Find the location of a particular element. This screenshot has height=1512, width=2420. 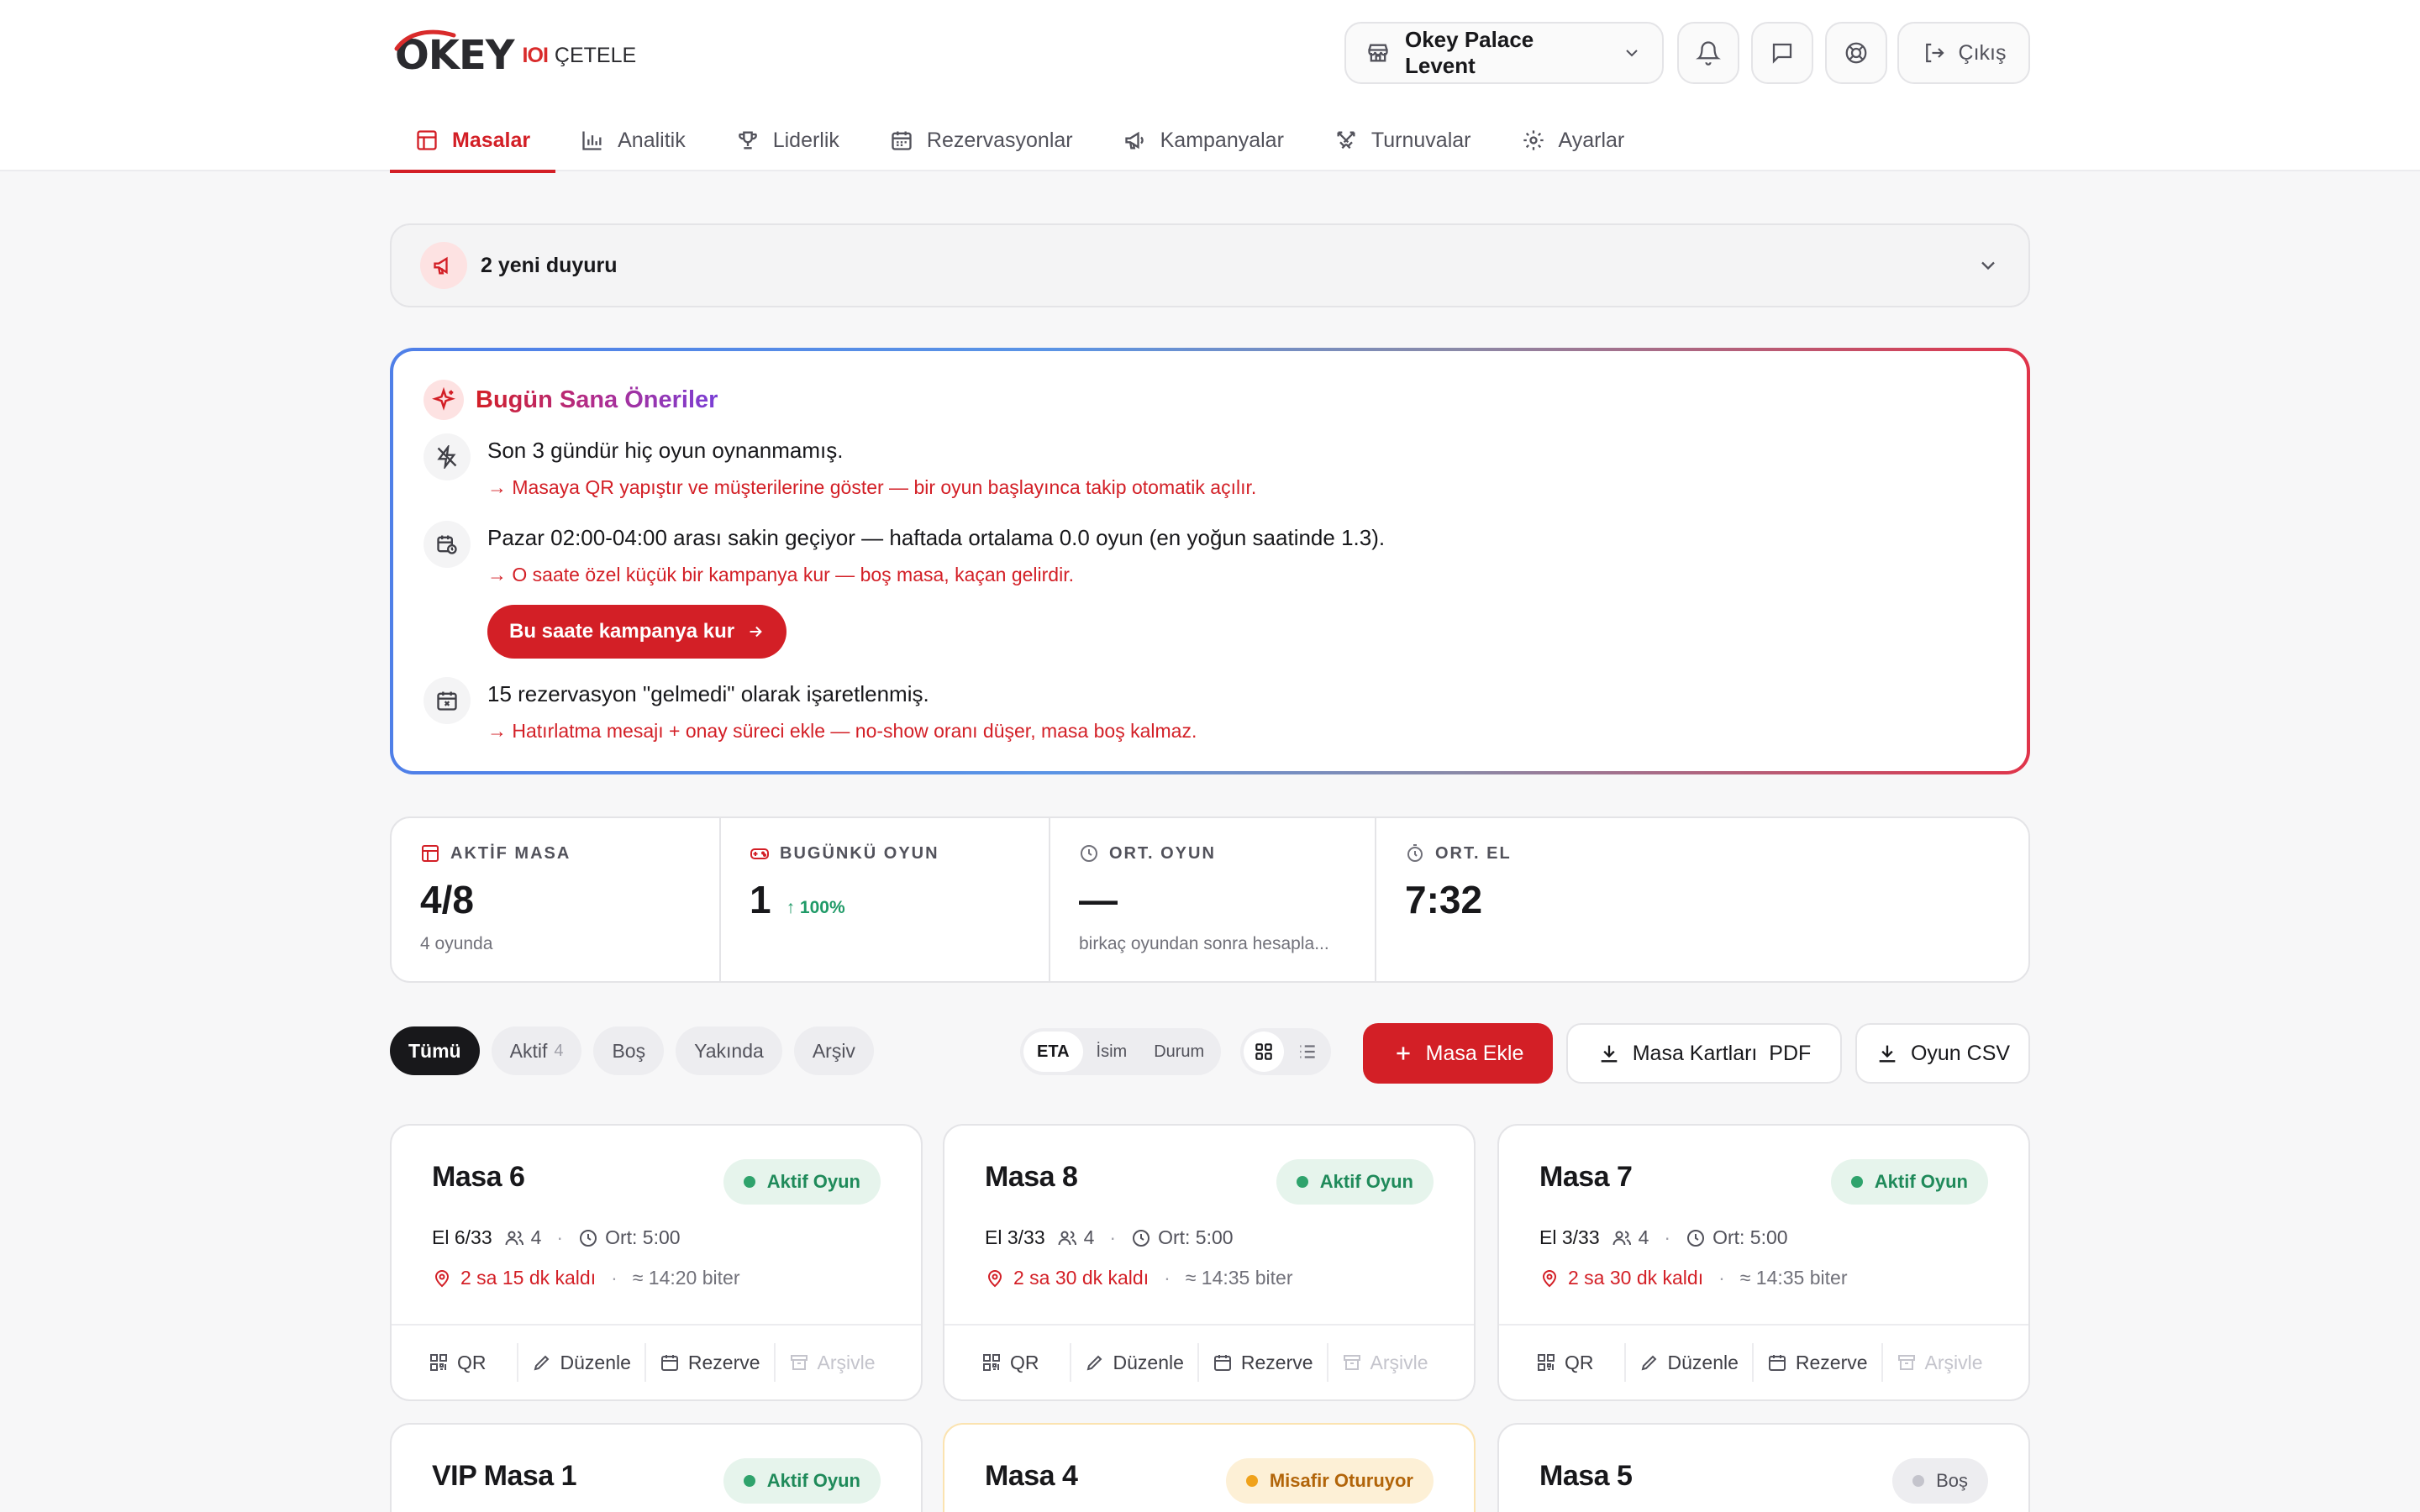

logo-wordmark: OKEY is located at coordinates (454, 54).